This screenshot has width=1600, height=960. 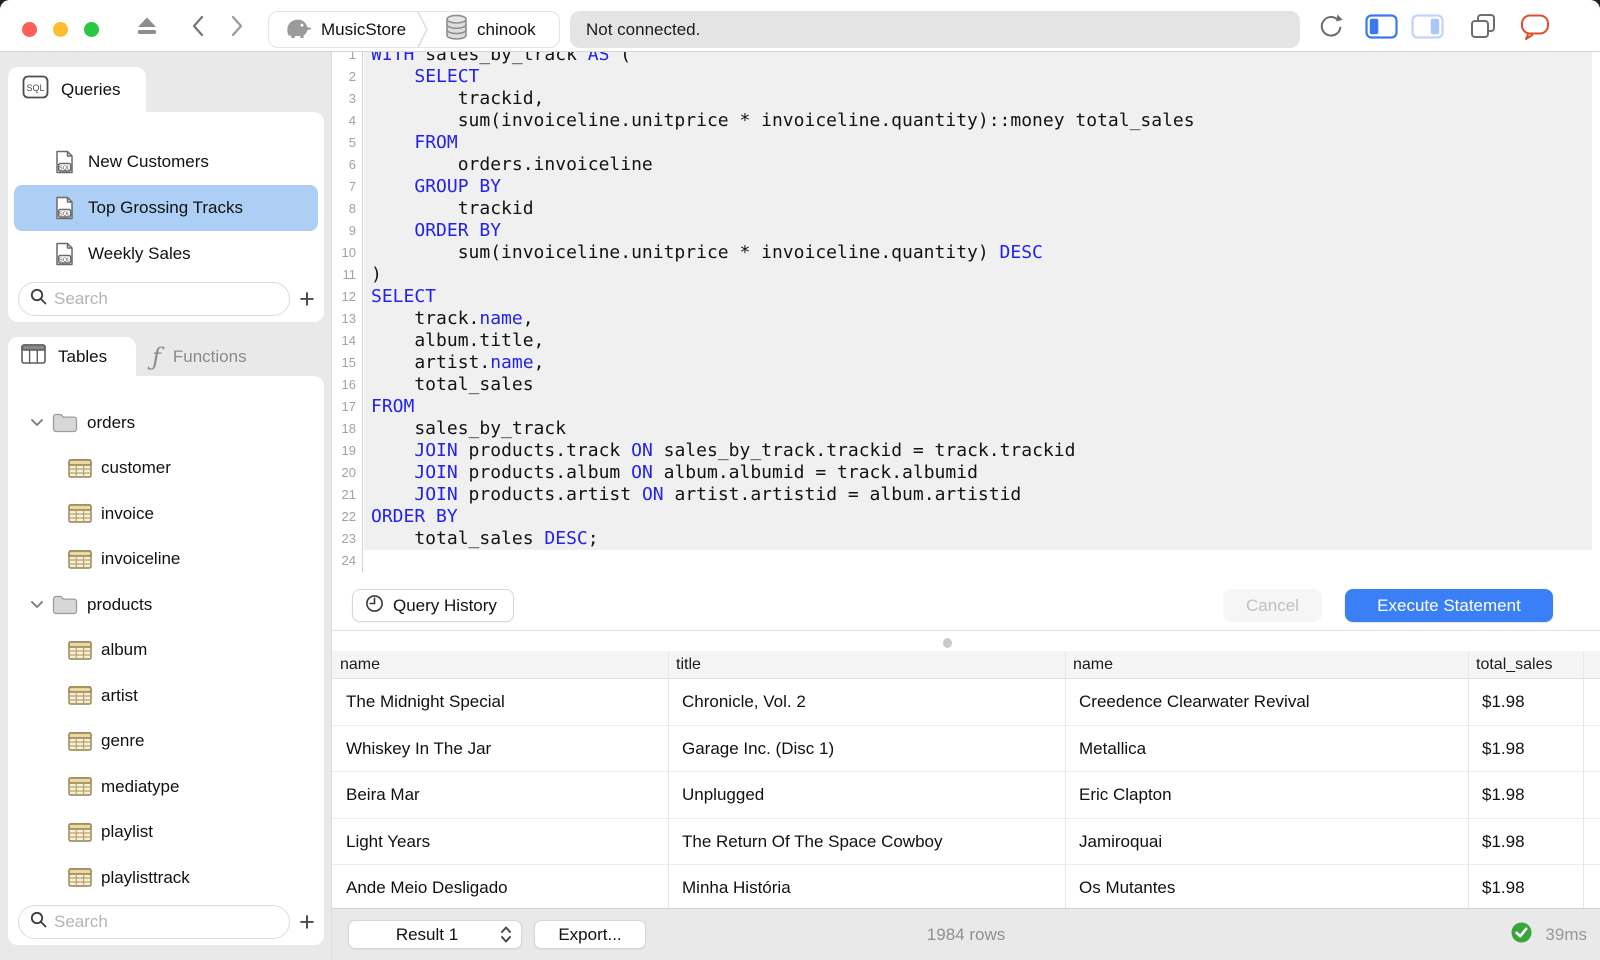 I want to click on query-list-item: SQL Top Grossing Tracks, so click(x=166, y=208).